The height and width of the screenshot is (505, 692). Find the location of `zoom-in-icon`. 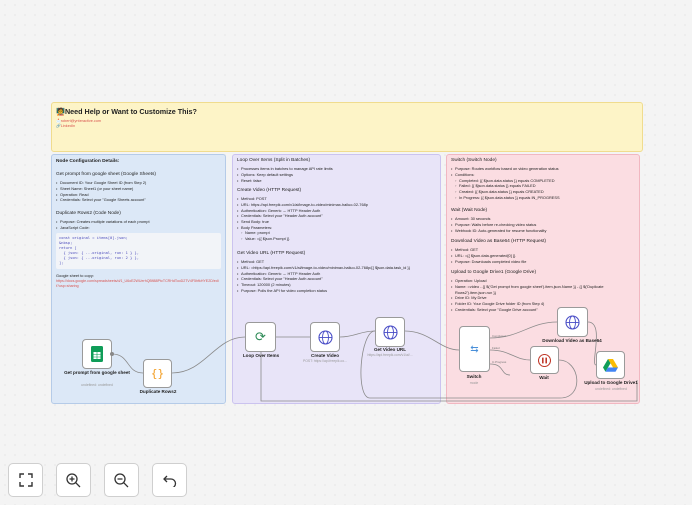

zoom-in-icon is located at coordinates (73, 479).